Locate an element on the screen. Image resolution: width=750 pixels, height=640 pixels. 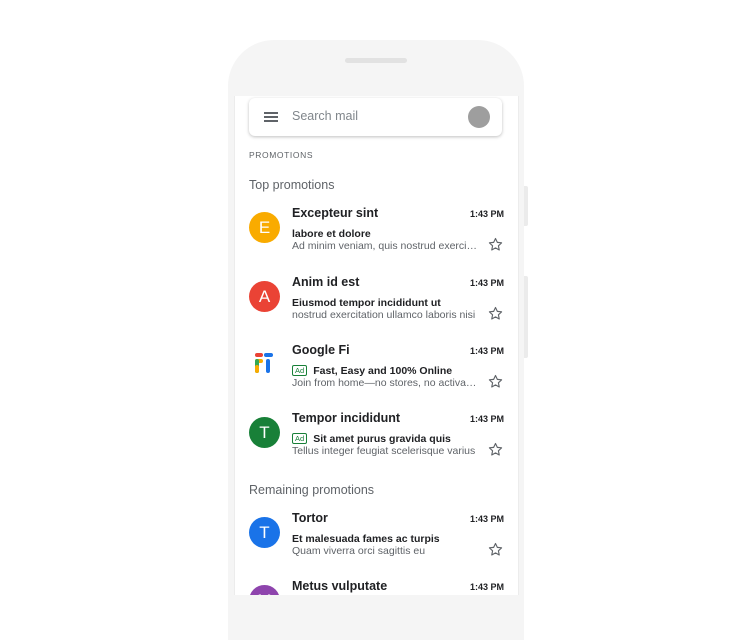
account-avatar is located at coordinates (479, 117).